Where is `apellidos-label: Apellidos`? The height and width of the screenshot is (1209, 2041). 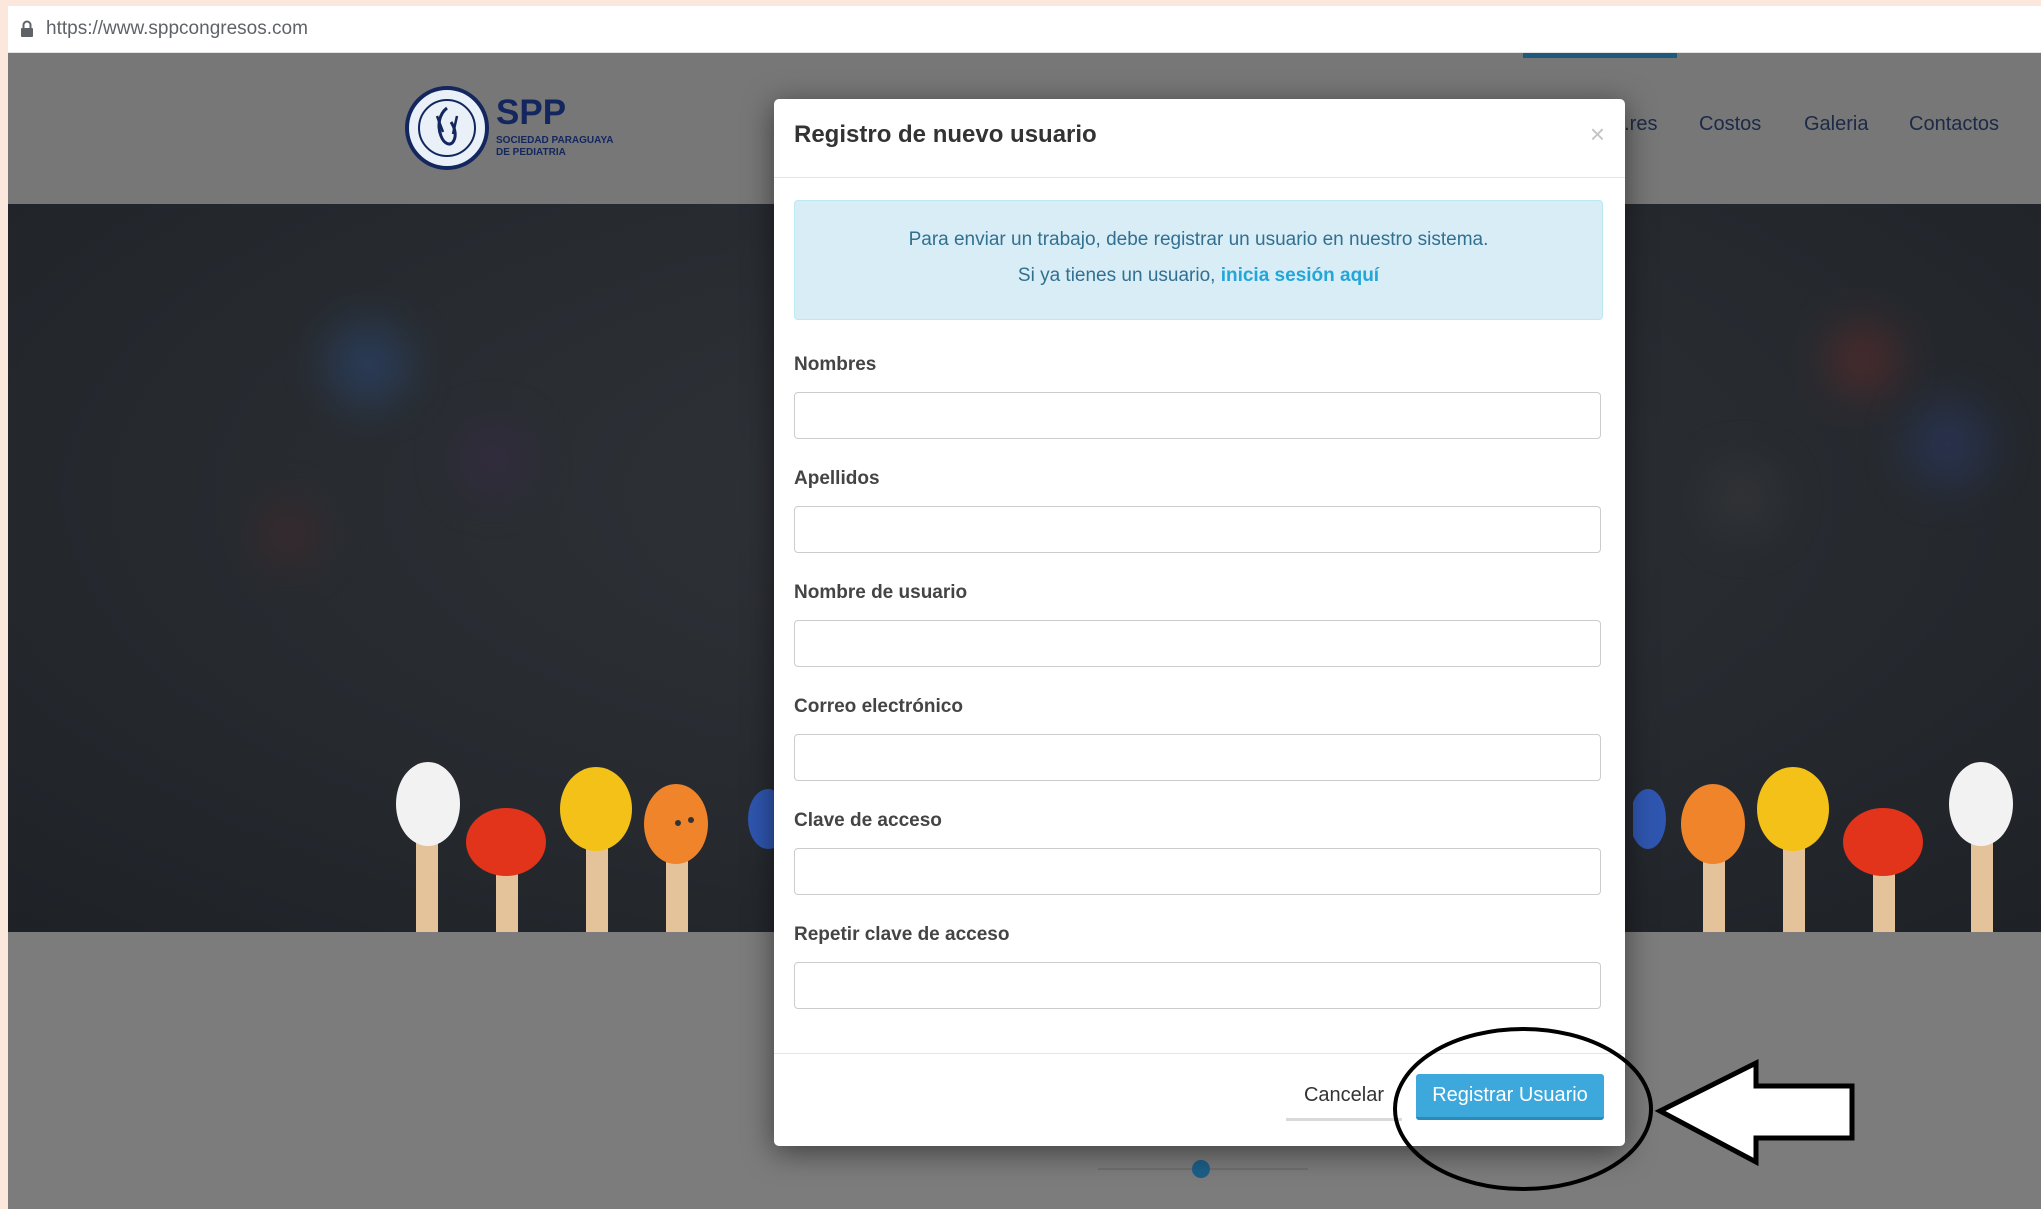 apellidos-label: Apellidos is located at coordinates (837, 478).